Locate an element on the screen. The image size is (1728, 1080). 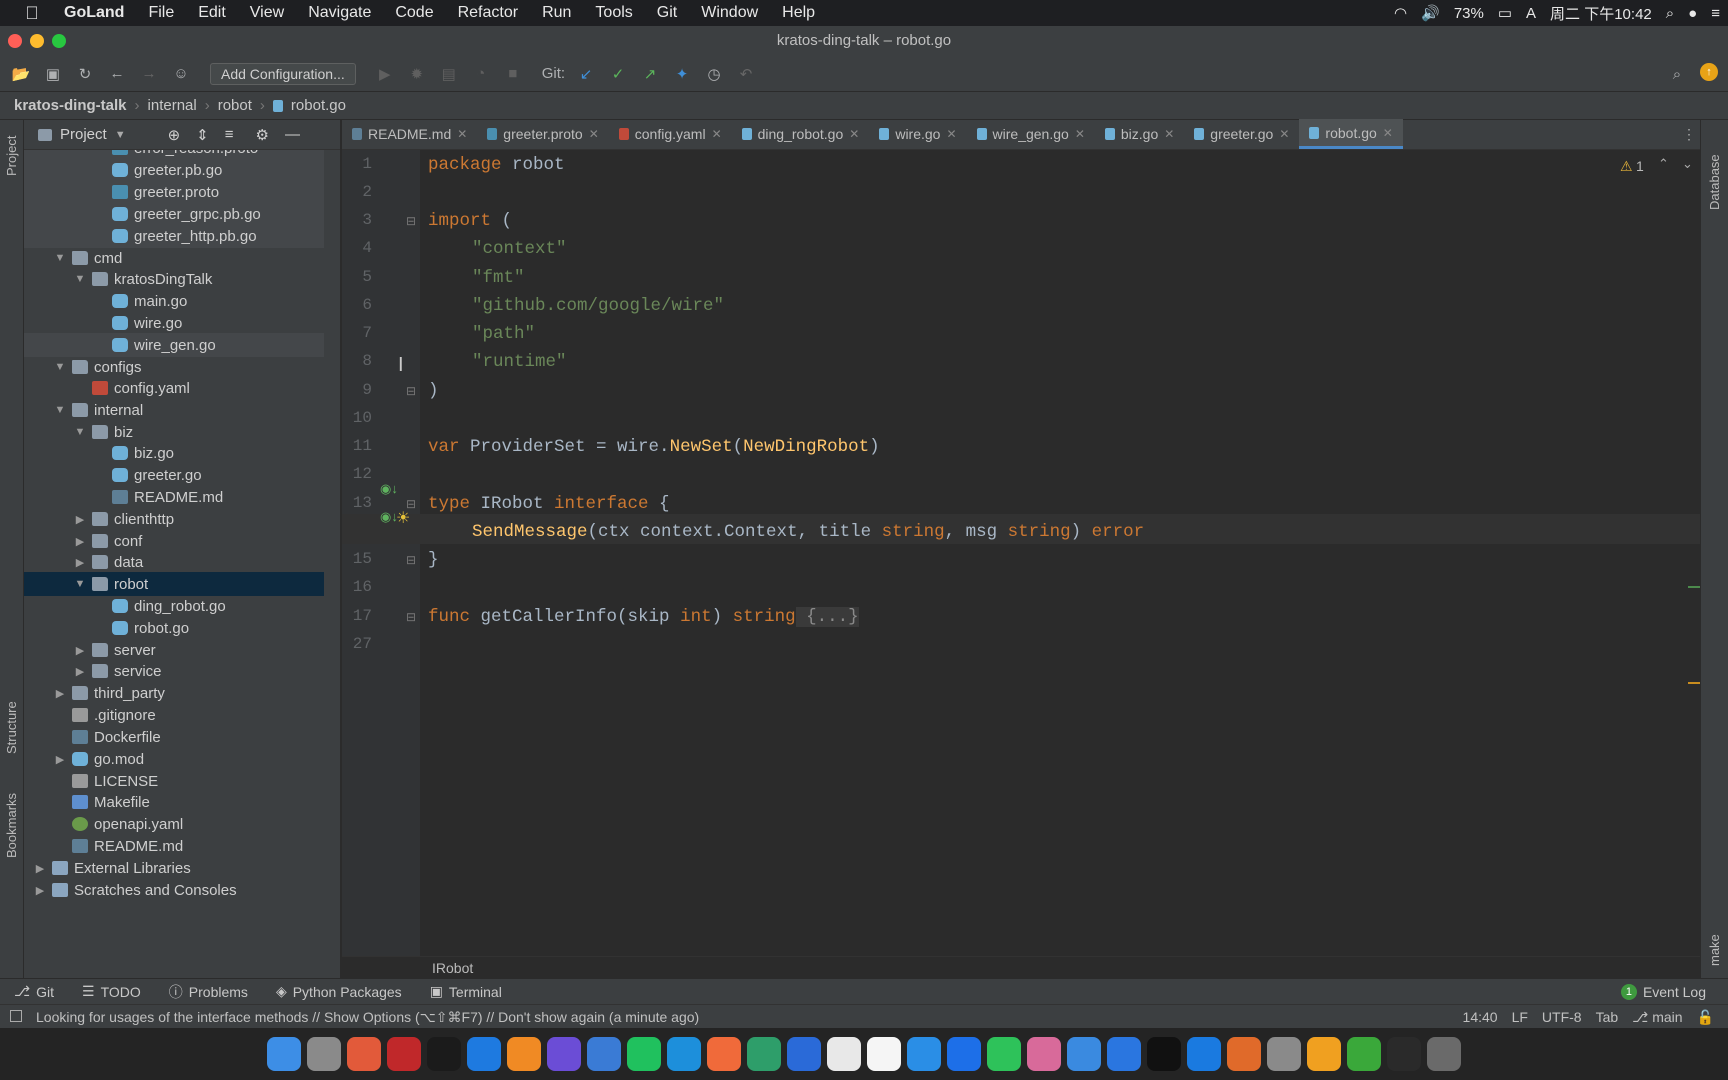
git-rollback-icon: ↶ is located at coordinates (746, 74).